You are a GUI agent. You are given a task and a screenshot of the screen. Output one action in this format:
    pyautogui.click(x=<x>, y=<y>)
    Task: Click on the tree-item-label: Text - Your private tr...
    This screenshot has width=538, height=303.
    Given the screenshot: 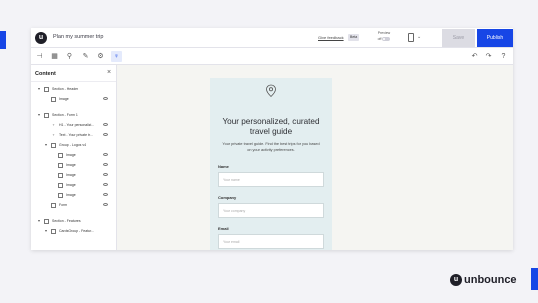 What is the action you would take?
    pyautogui.click(x=76, y=135)
    